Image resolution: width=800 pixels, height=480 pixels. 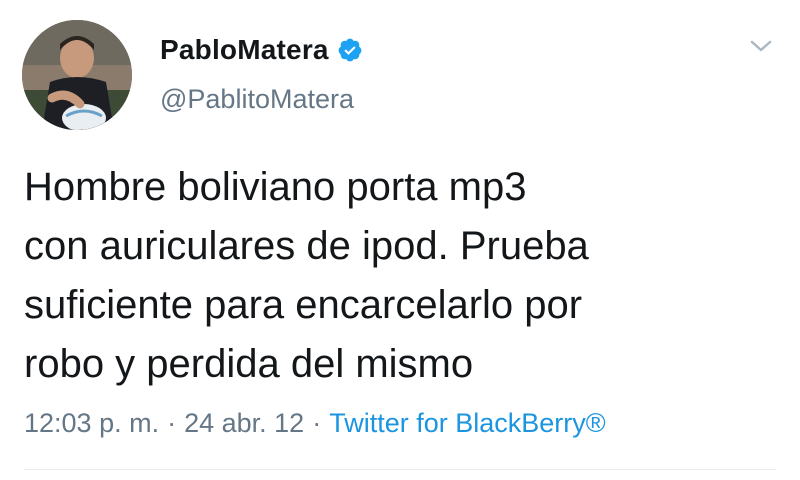 I want to click on avatar, so click(x=77, y=75).